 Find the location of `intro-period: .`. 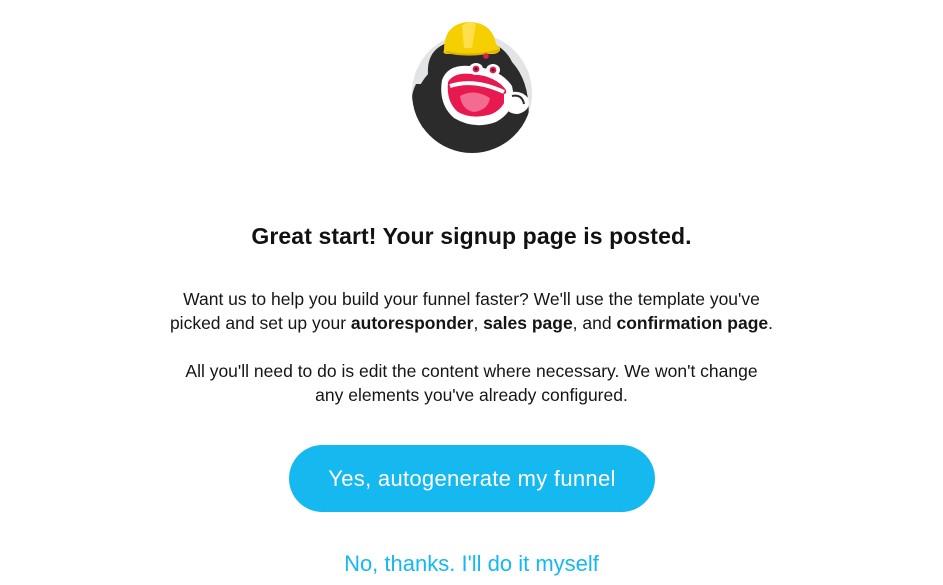

intro-period: . is located at coordinates (771, 323).